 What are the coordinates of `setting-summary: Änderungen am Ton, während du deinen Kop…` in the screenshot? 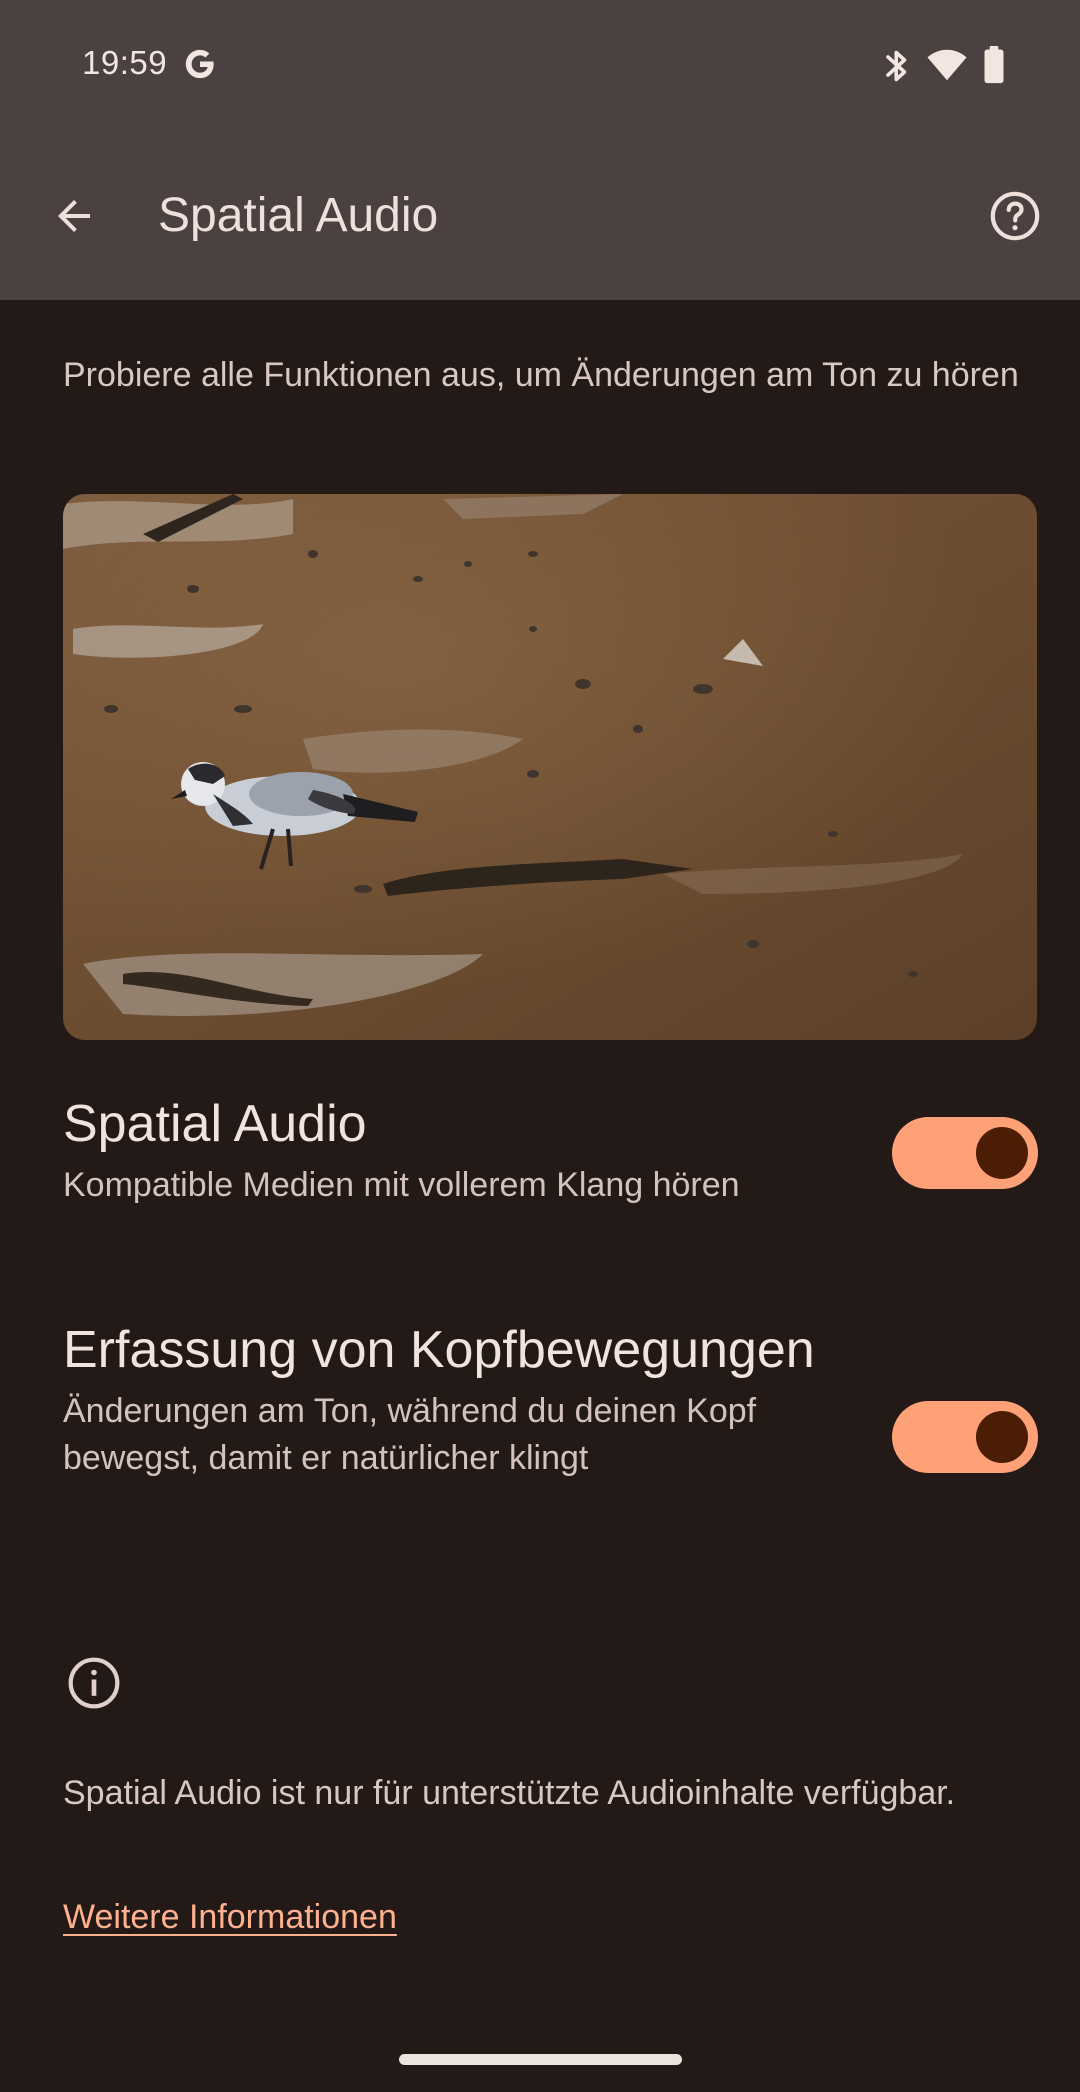 It's located at (410, 1434).